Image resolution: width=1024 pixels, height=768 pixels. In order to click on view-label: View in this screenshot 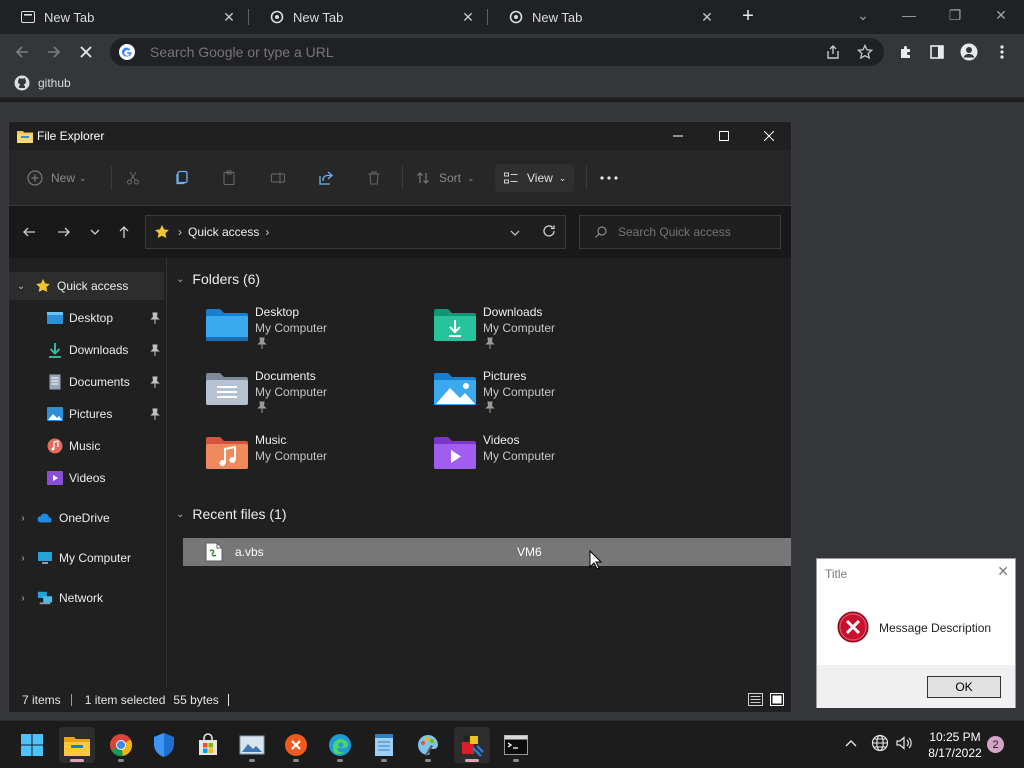, I will do `click(540, 178)`.